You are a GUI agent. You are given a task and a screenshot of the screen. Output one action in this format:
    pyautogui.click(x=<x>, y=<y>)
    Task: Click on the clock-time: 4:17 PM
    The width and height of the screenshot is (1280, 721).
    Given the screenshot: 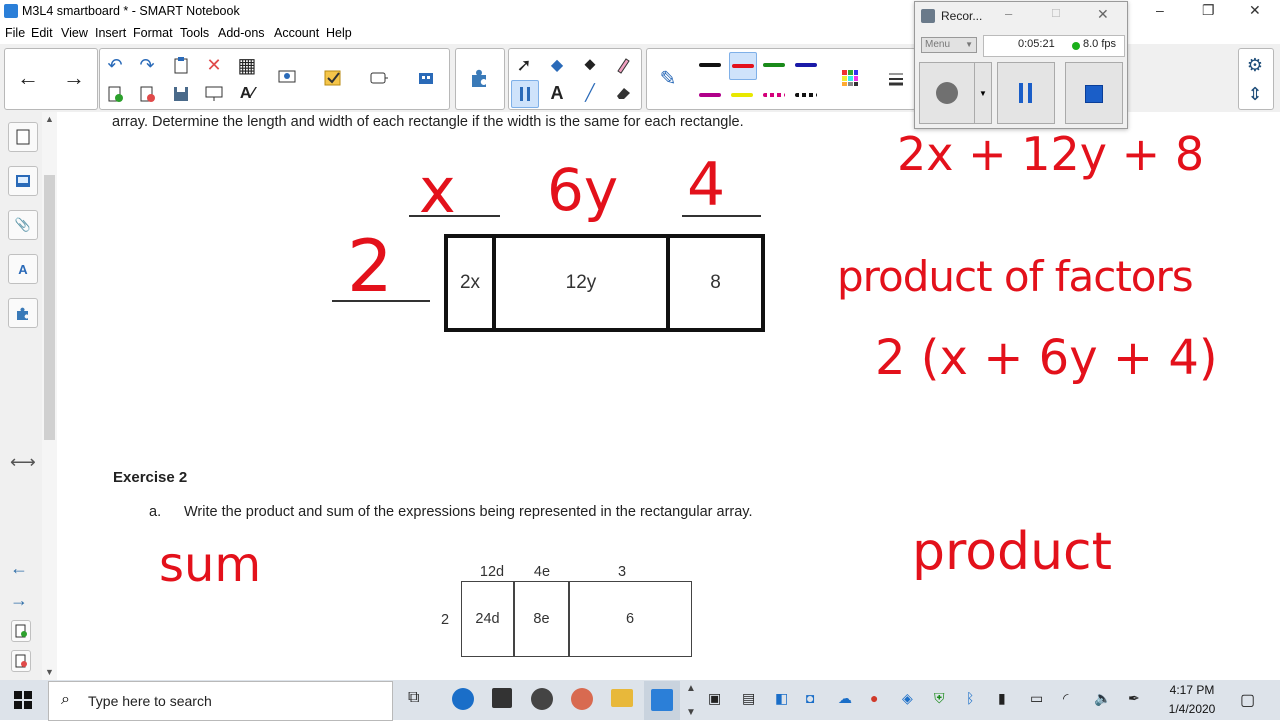 What is the action you would take?
    pyautogui.click(x=1192, y=690)
    